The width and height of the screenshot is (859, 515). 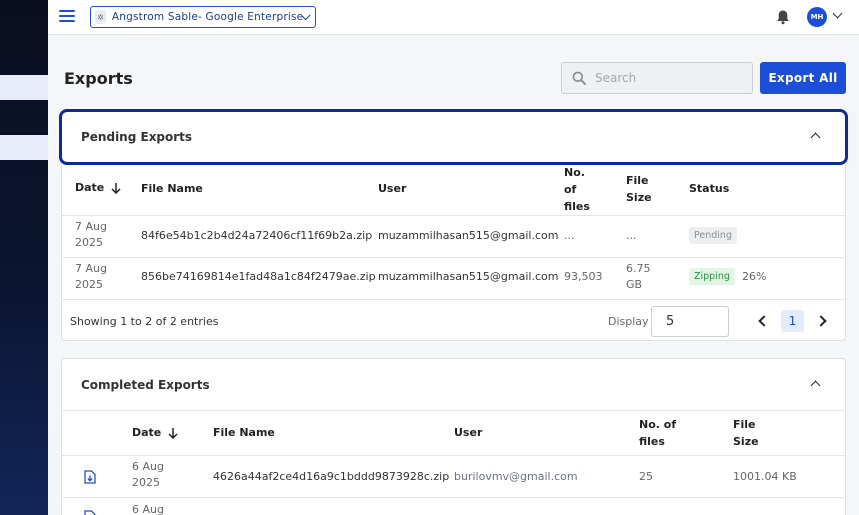 What do you see at coordinates (583, 276) in the screenshot?
I see `row-num-files: 93,503` at bounding box center [583, 276].